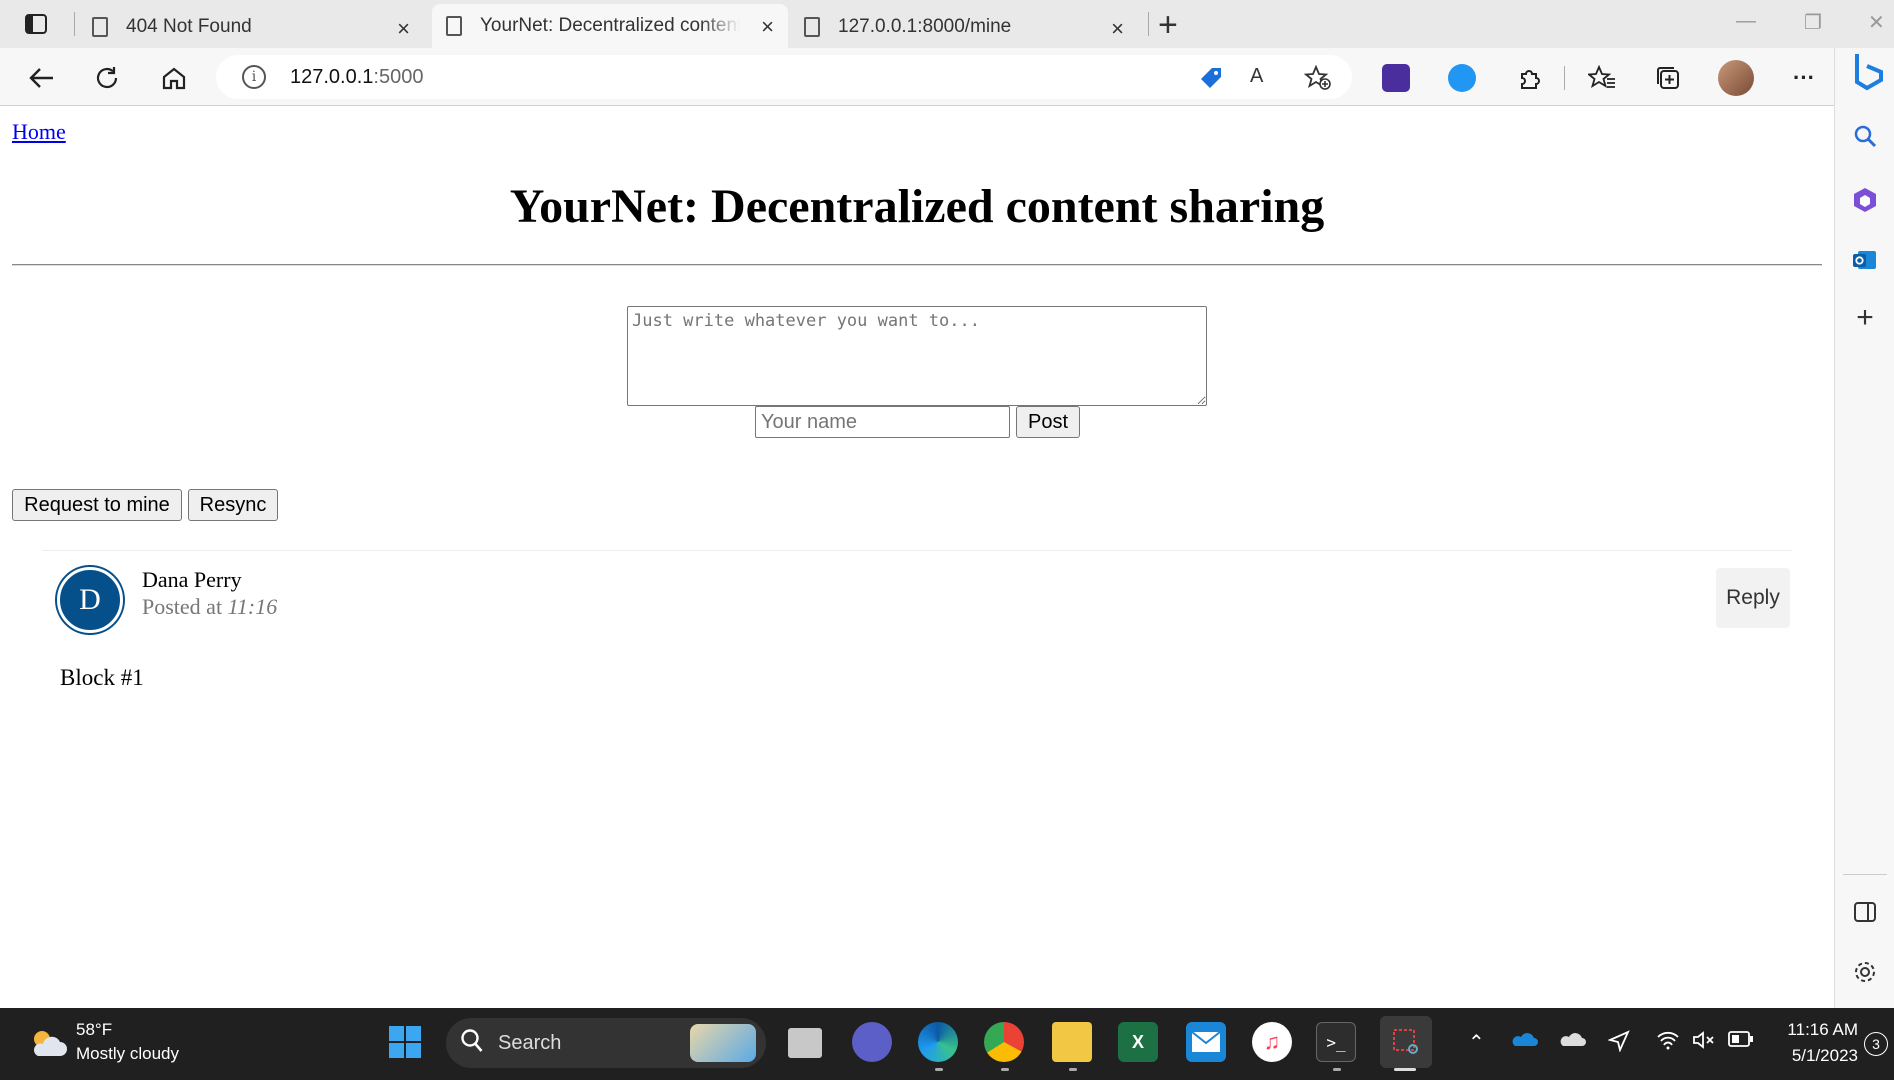 The height and width of the screenshot is (1080, 1894). I want to click on add-favorite-icon, so click(1317, 80).